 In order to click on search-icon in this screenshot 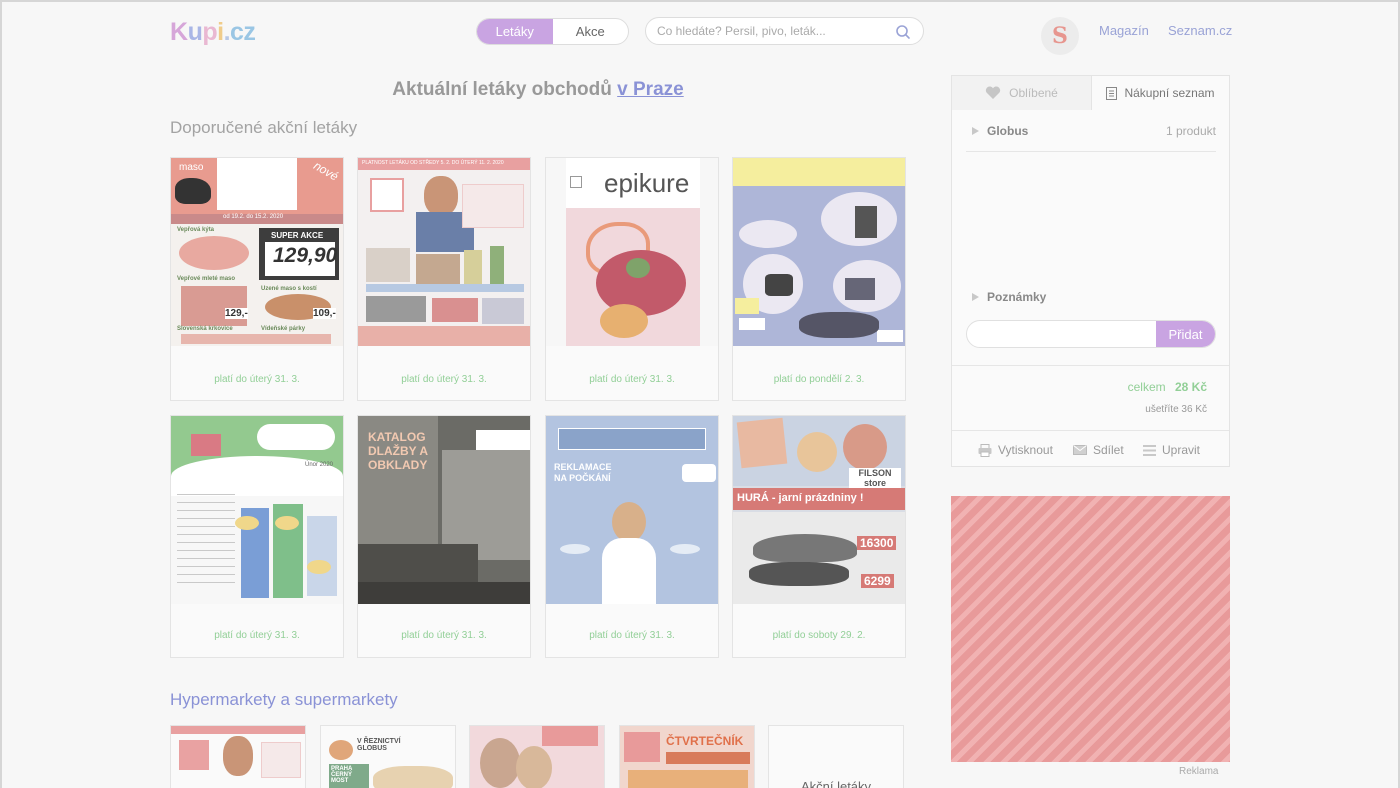, I will do `click(903, 32)`.